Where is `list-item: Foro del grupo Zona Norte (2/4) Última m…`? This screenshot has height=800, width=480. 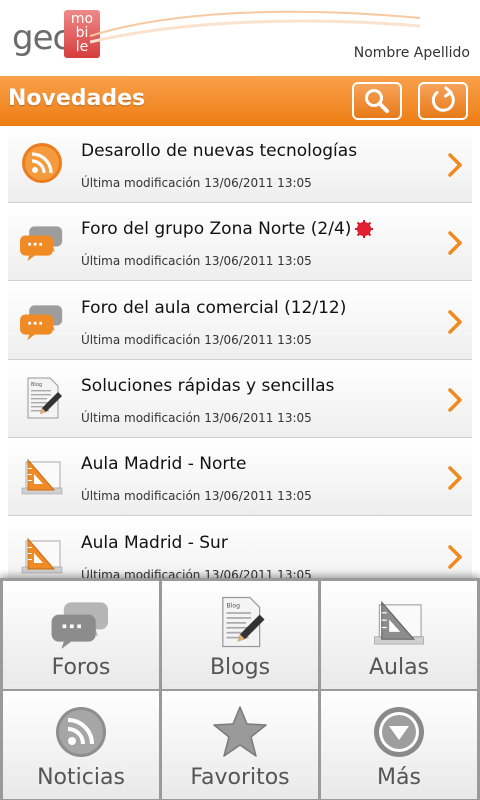
list-item: Foro del grupo Zona Norte (2/4) Última m… is located at coordinates (240, 243).